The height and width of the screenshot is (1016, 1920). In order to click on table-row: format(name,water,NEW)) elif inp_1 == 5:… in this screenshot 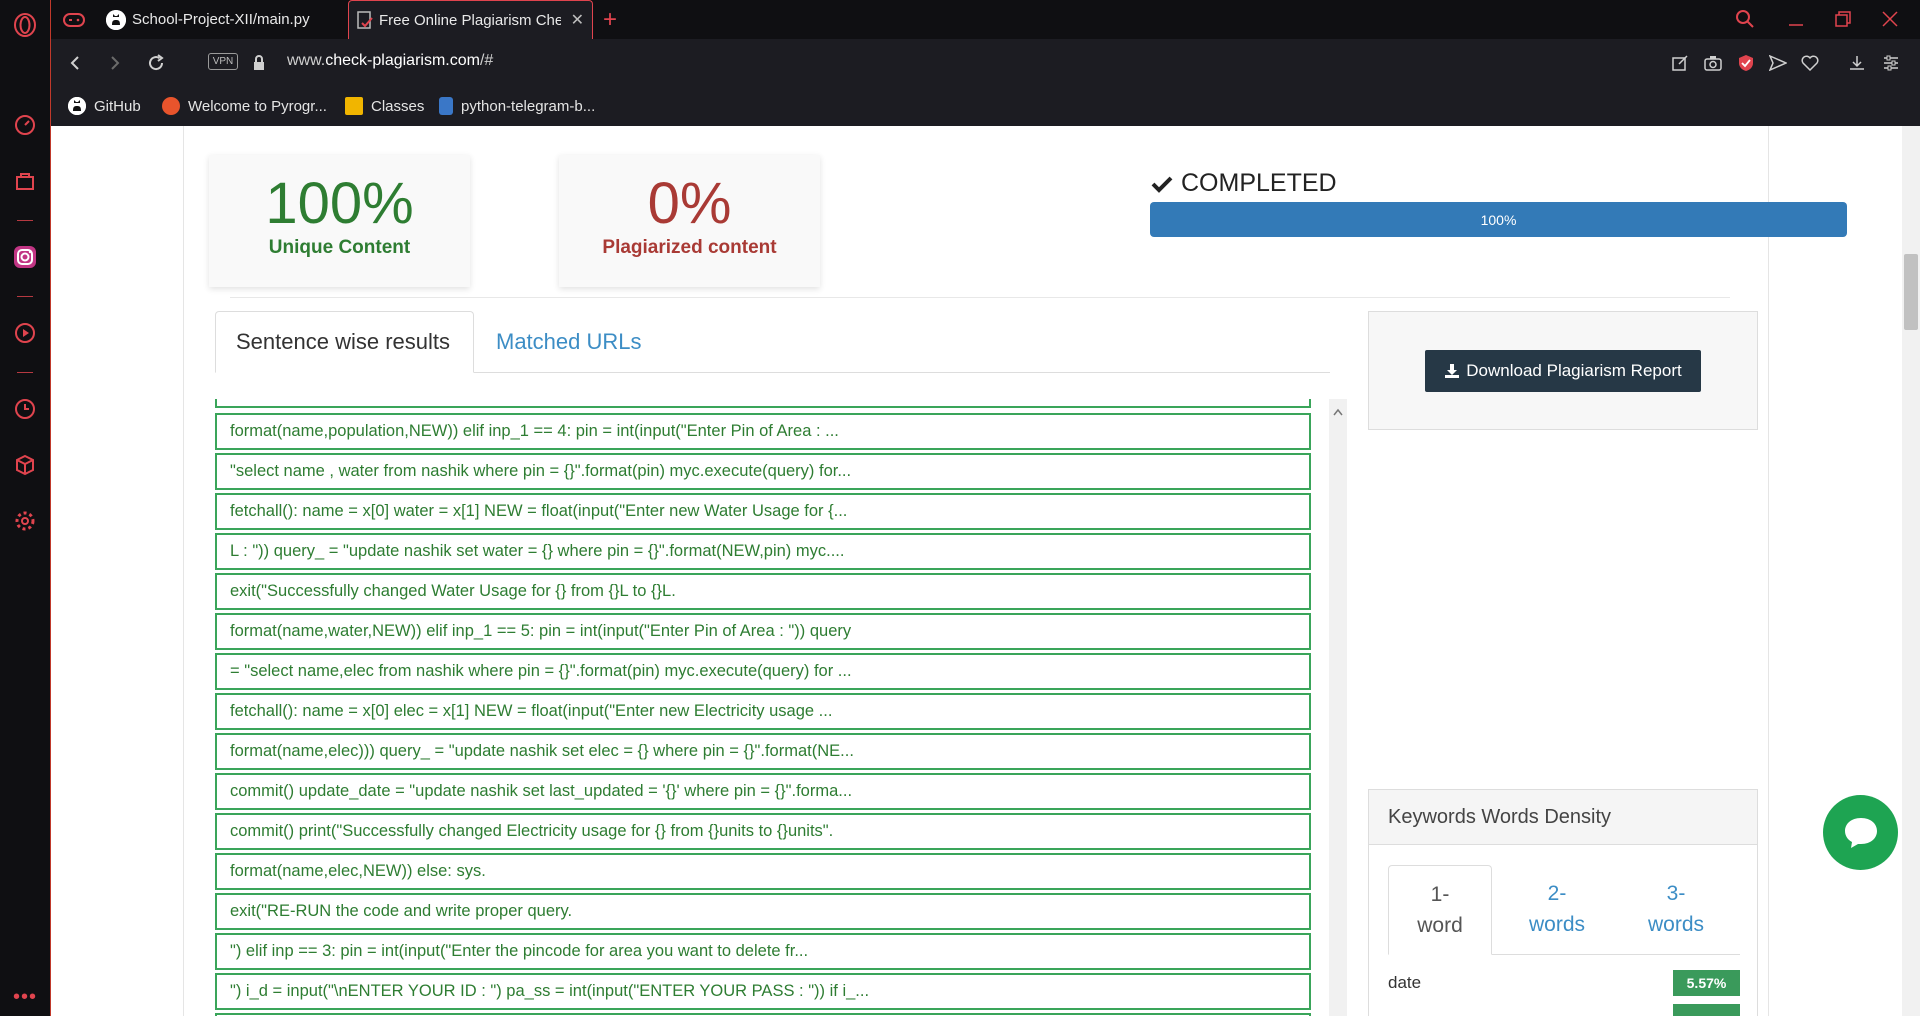, I will do `click(763, 631)`.